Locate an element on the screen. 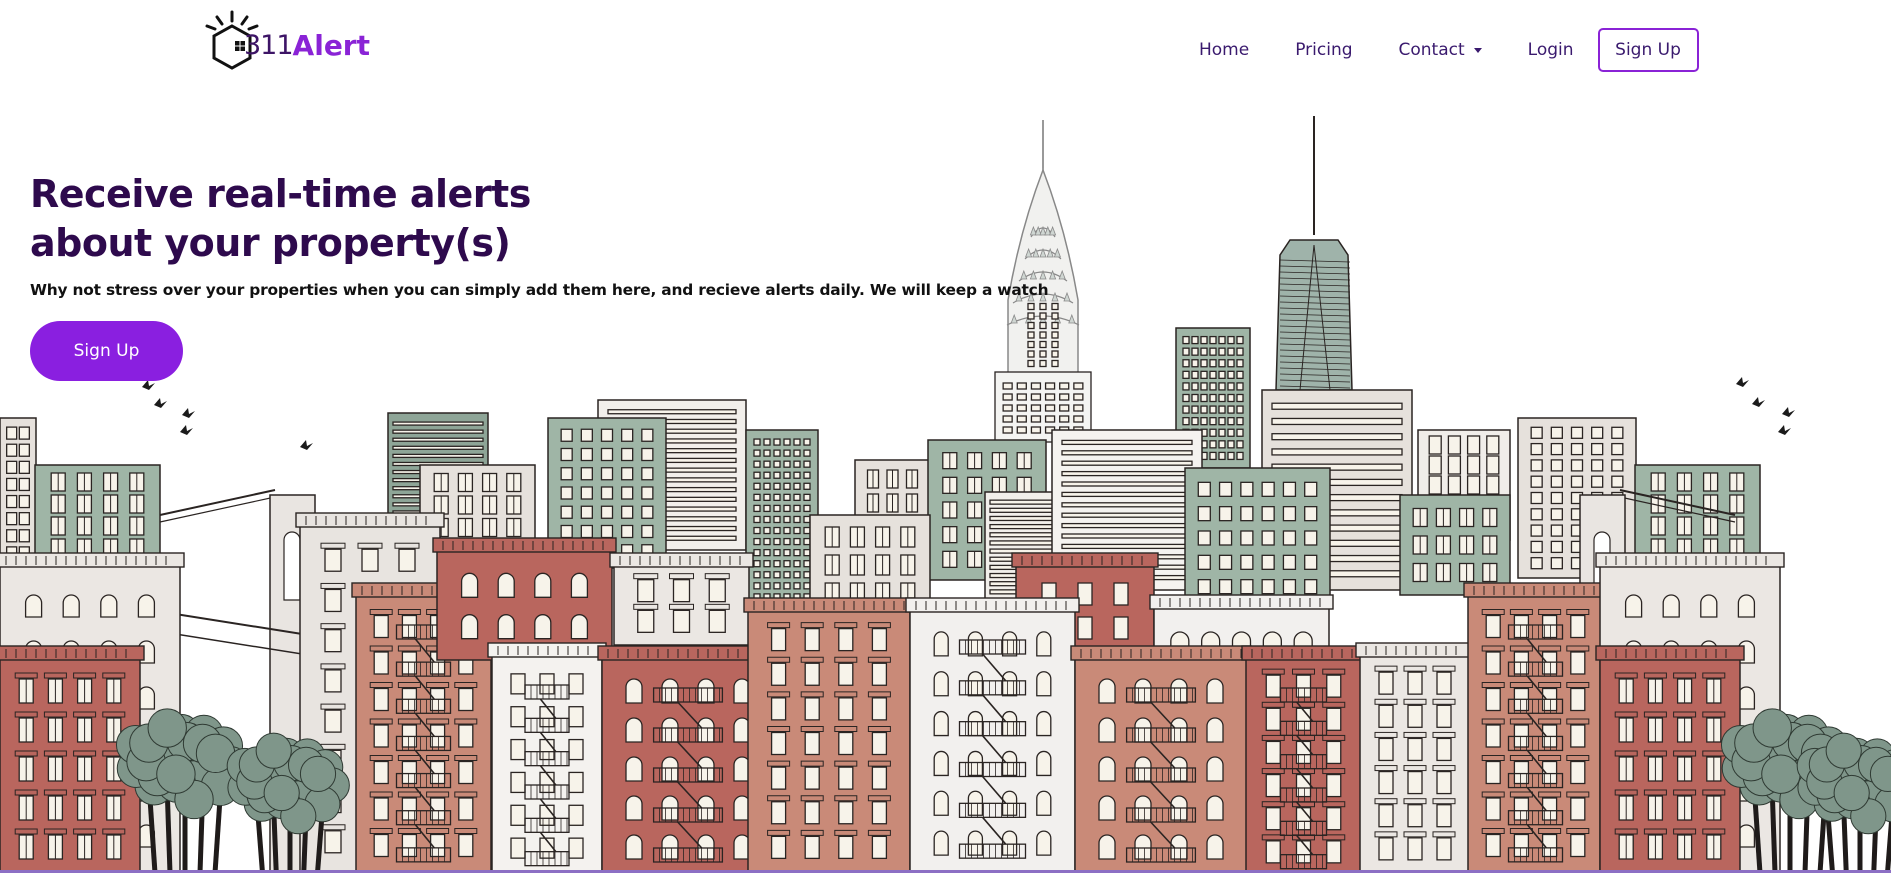  nav-contact-label: Contact is located at coordinates (1431, 50).